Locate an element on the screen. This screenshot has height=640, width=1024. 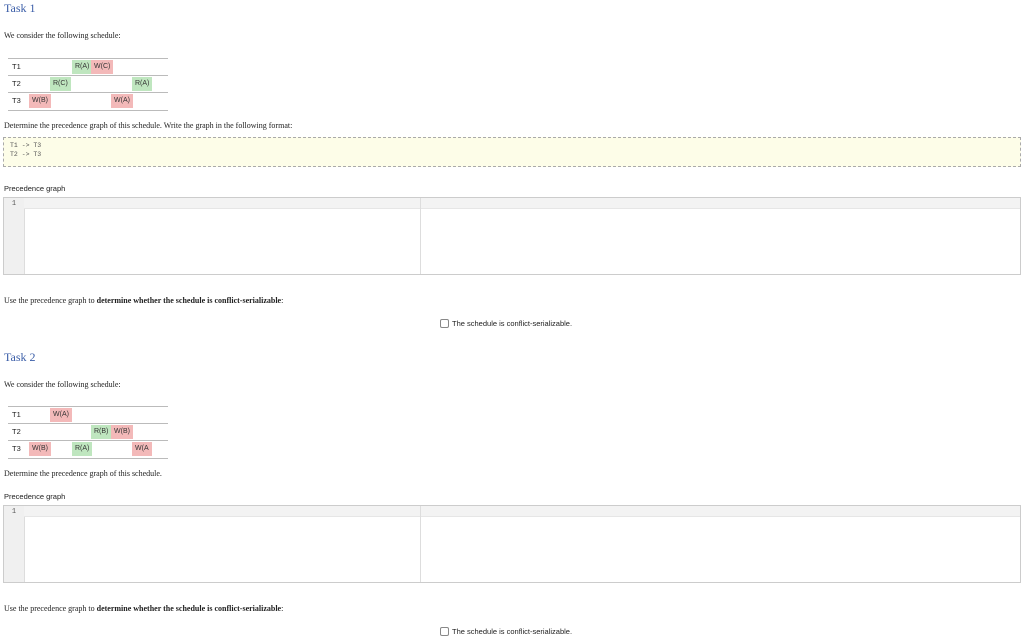
task1-graph-label: Precedence graph is located at coordinates (35, 188).